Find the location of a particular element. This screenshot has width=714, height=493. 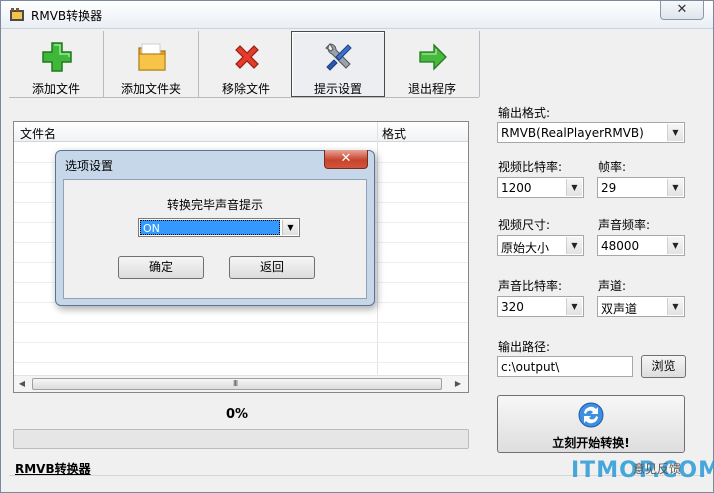

convert-refresh-icon is located at coordinates (591, 415).